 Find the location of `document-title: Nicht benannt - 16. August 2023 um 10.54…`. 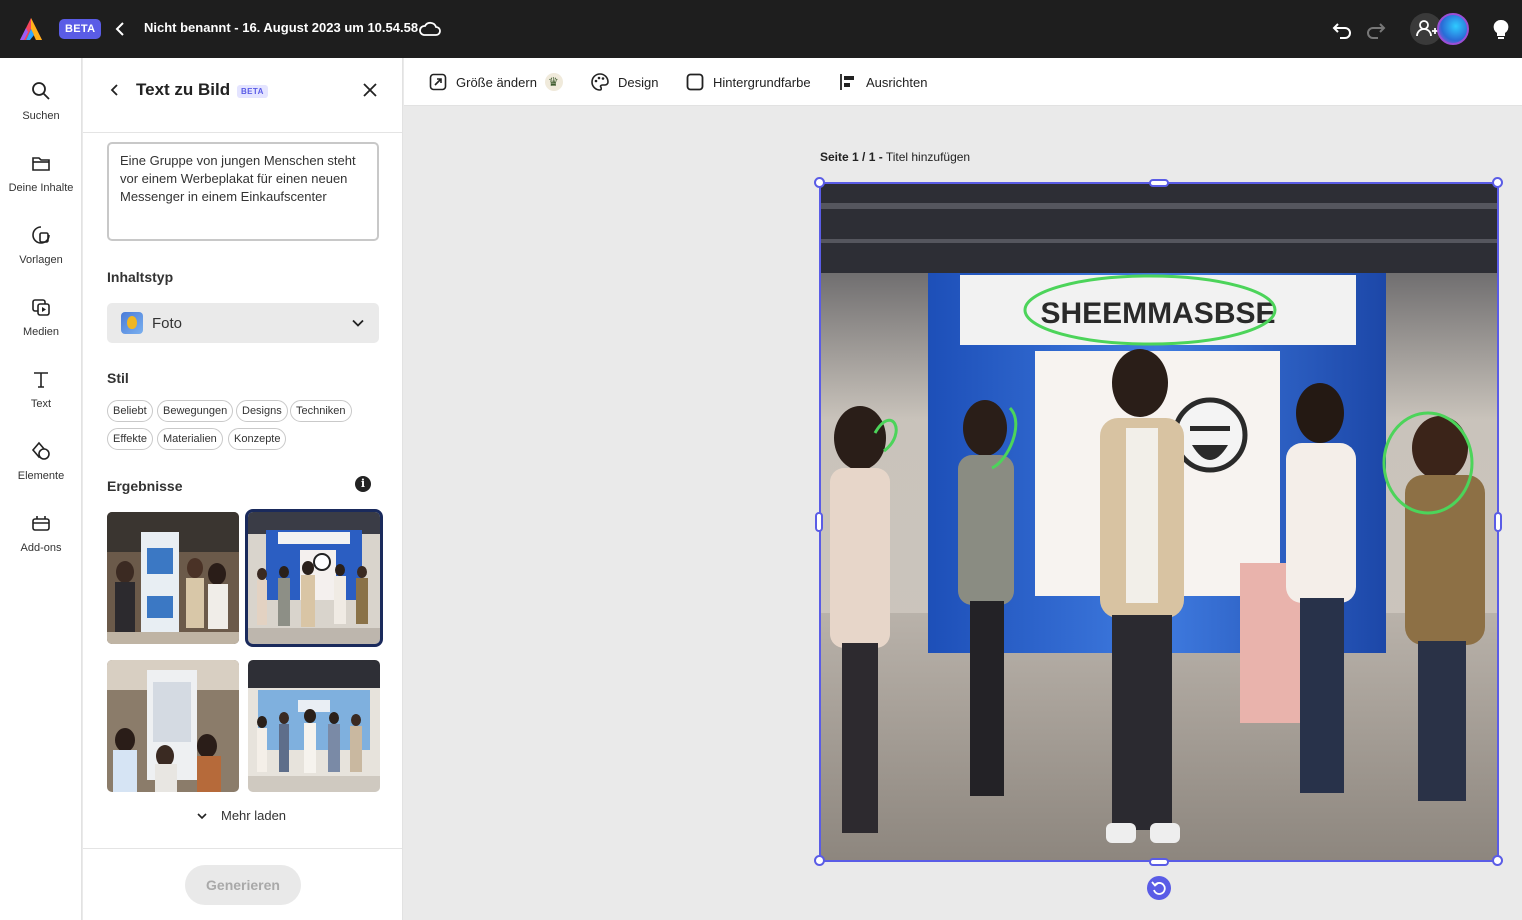

document-title: Nicht benannt - 16. August 2023 um 10.54… is located at coordinates (281, 27).